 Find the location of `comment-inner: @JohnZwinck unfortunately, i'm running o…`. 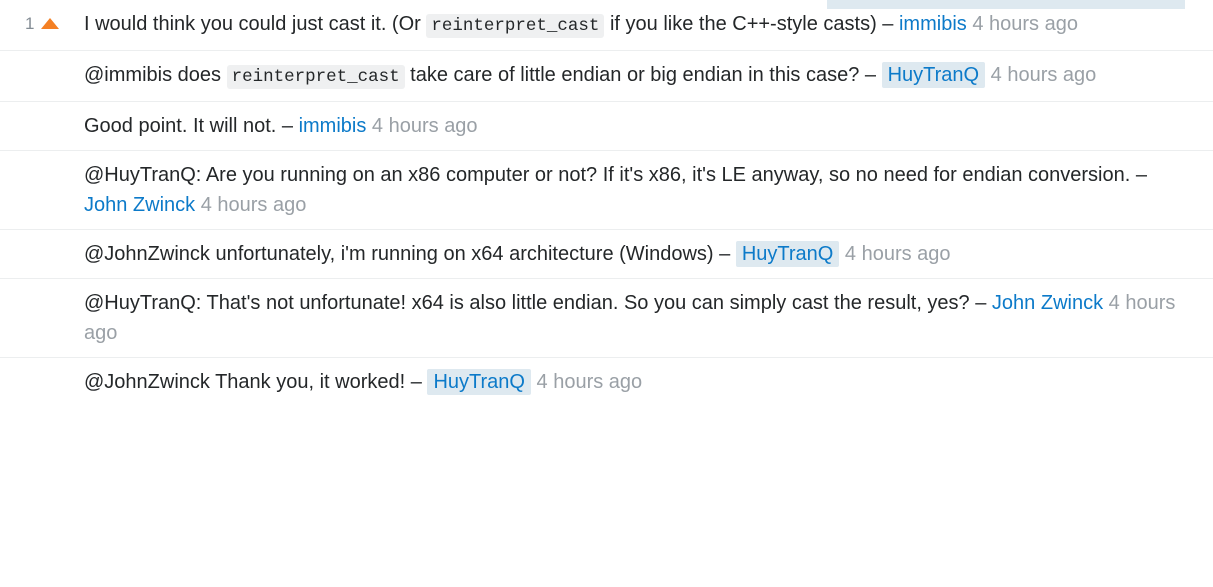

comment-inner: @JohnZwinck unfortunately, i'm running o… is located at coordinates (606, 254).